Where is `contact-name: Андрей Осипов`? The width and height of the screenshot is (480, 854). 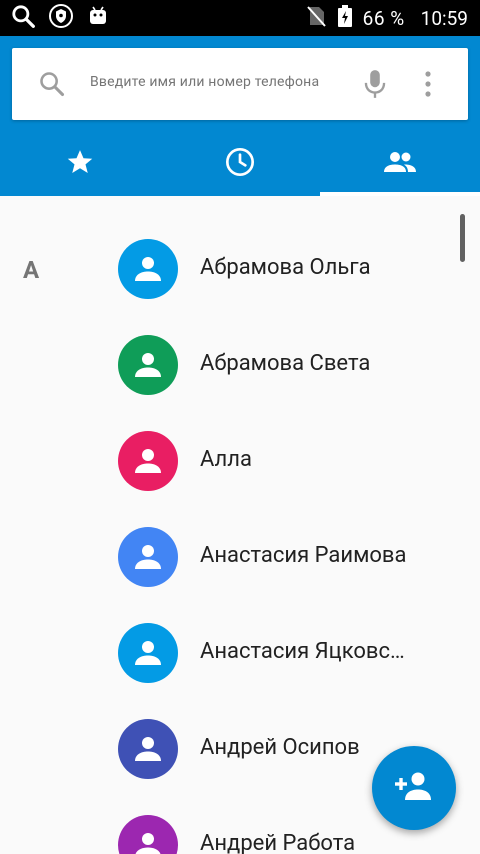 contact-name: Андрей Осипов is located at coordinates (280, 747).